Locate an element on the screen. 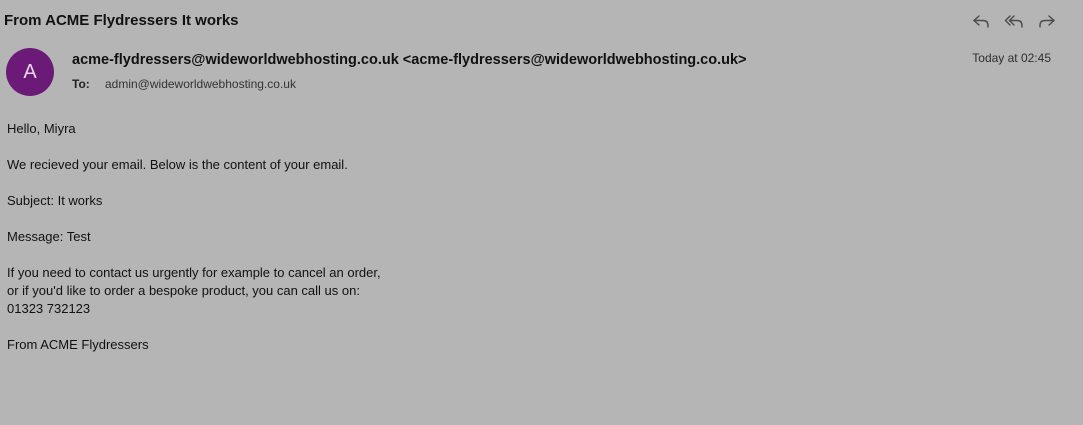 The height and width of the screenshot is (425, 1083). sender-avatar: A is located at coordinates (30, 72).